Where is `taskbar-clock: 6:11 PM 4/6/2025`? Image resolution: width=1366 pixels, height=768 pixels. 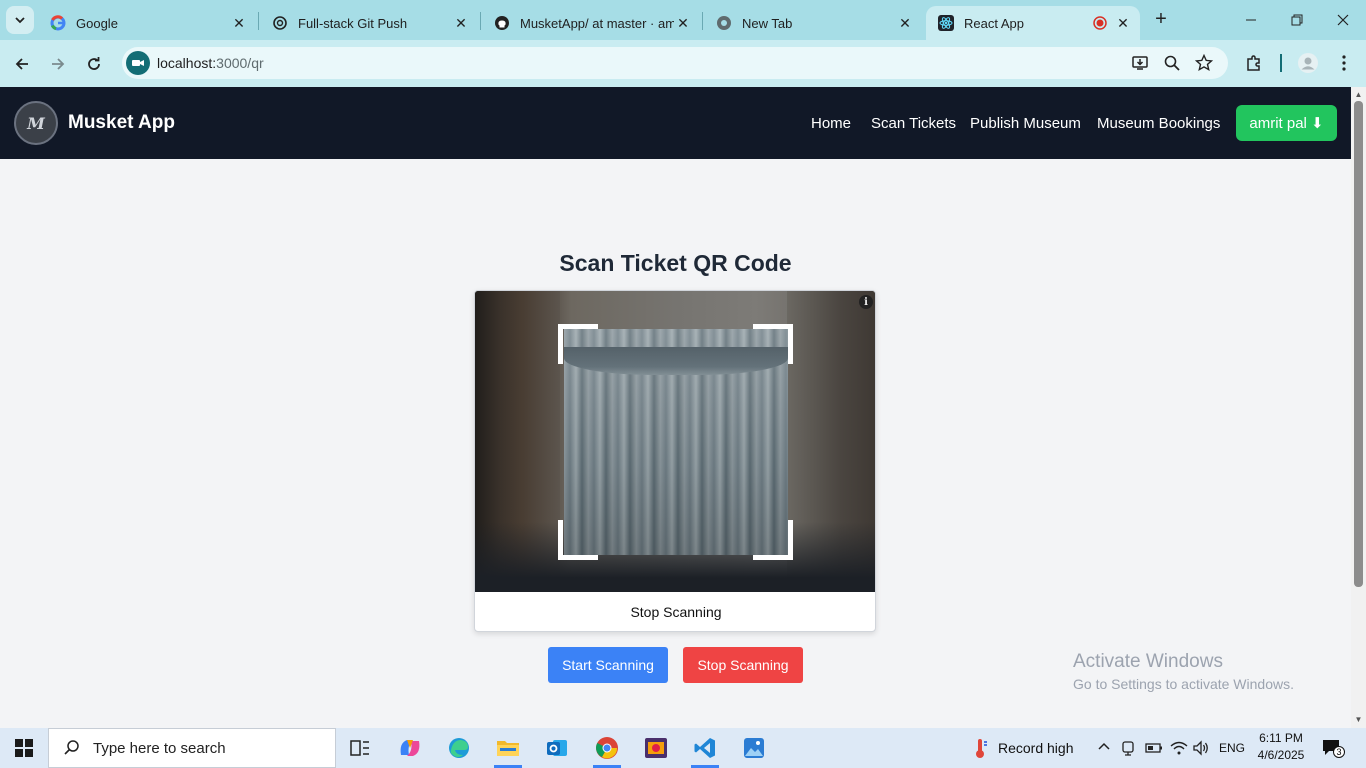 taskbar-clock: 6:11 PM 4/6/2025 is located at coordinates (1281, 747).